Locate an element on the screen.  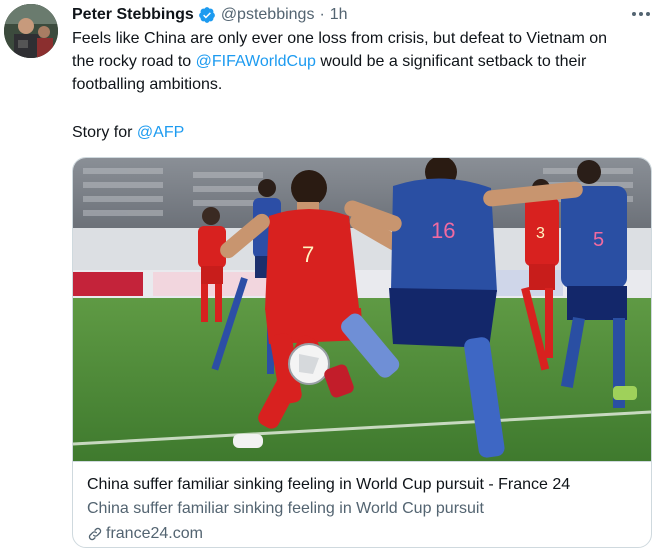
avatar-photo is located at coordinates (31, 31).